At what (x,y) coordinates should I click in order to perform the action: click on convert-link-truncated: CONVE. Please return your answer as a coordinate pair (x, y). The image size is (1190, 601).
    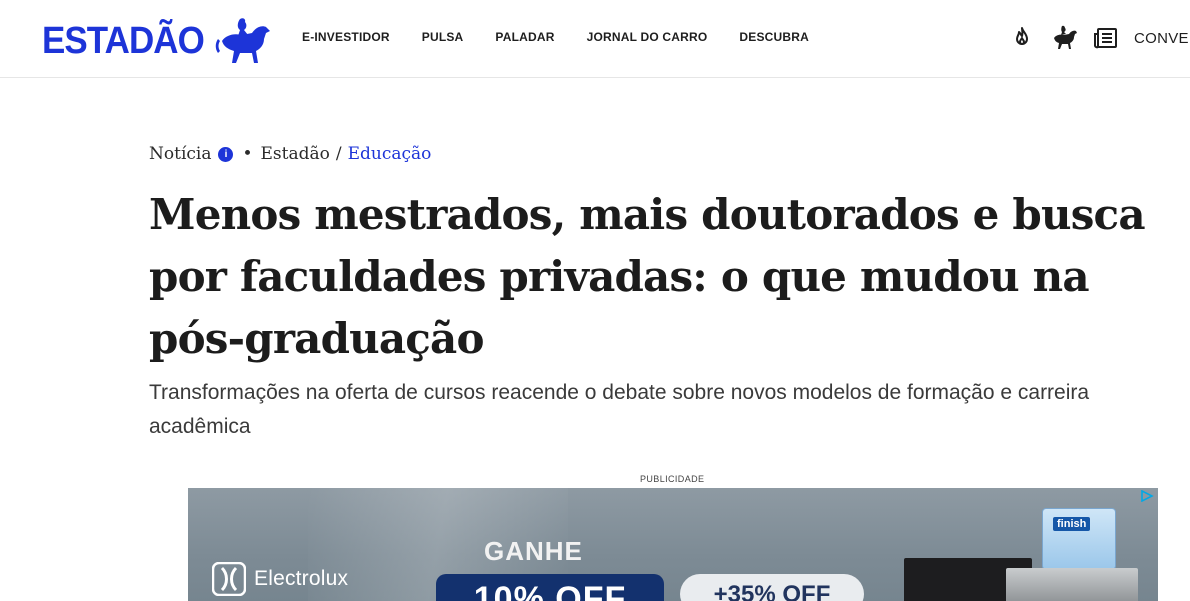
    Looking at the image, I should click on (1161, 38).